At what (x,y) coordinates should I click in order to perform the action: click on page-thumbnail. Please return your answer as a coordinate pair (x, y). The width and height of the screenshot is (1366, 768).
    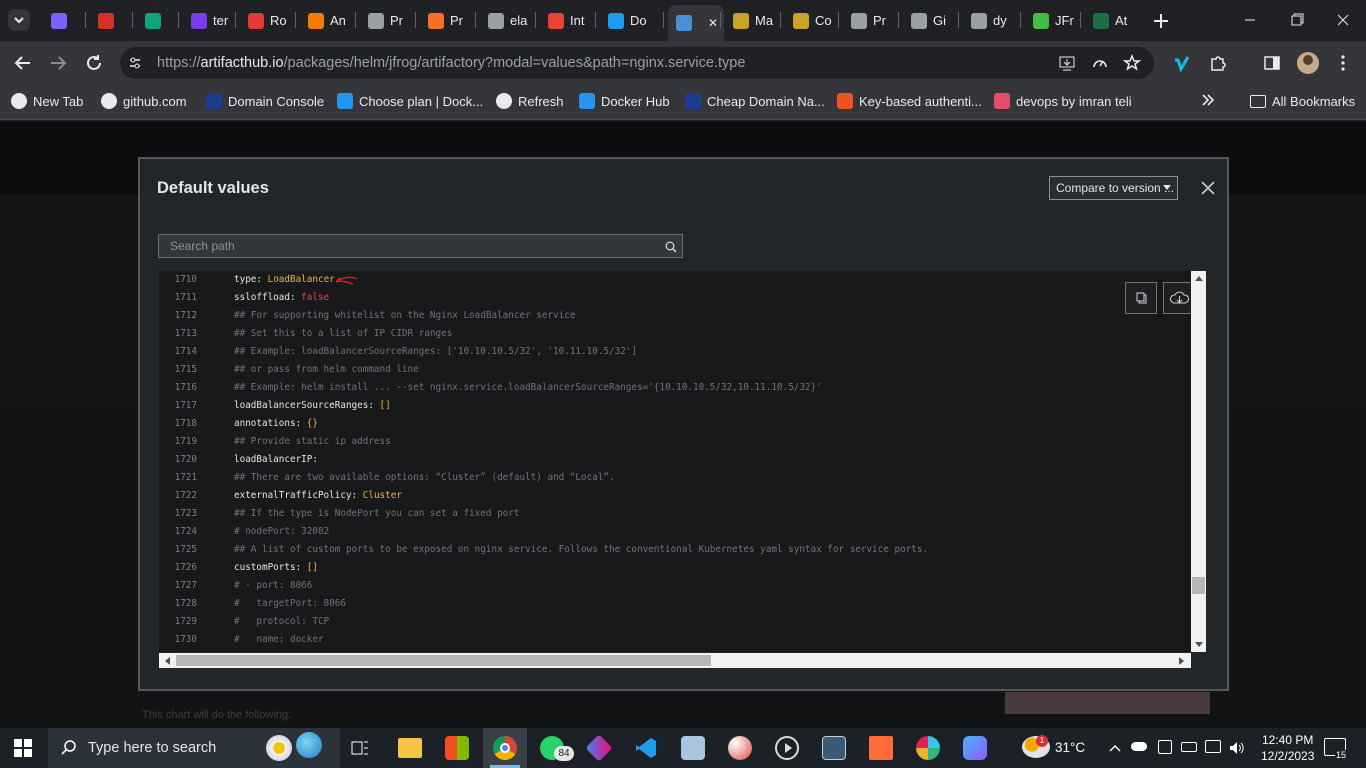
    Looking at the image, I should click on (1107, 703).